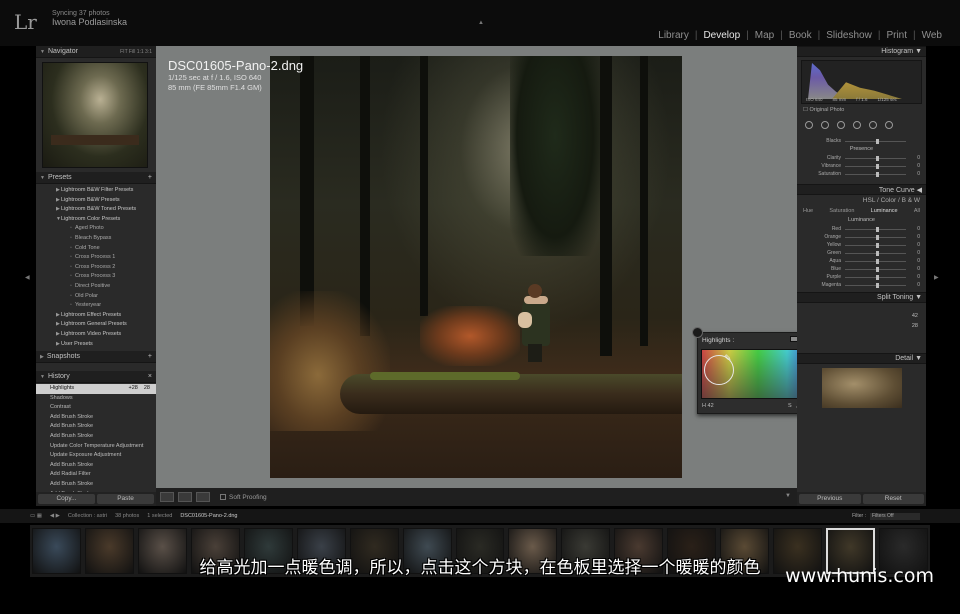 This screenshot has height=614, width=960. What do you see at coordinates (96, 220) in the screenshot?
I see `preset-folder: ▼Lightroom Color Presets` at bounding box center [96, 220].